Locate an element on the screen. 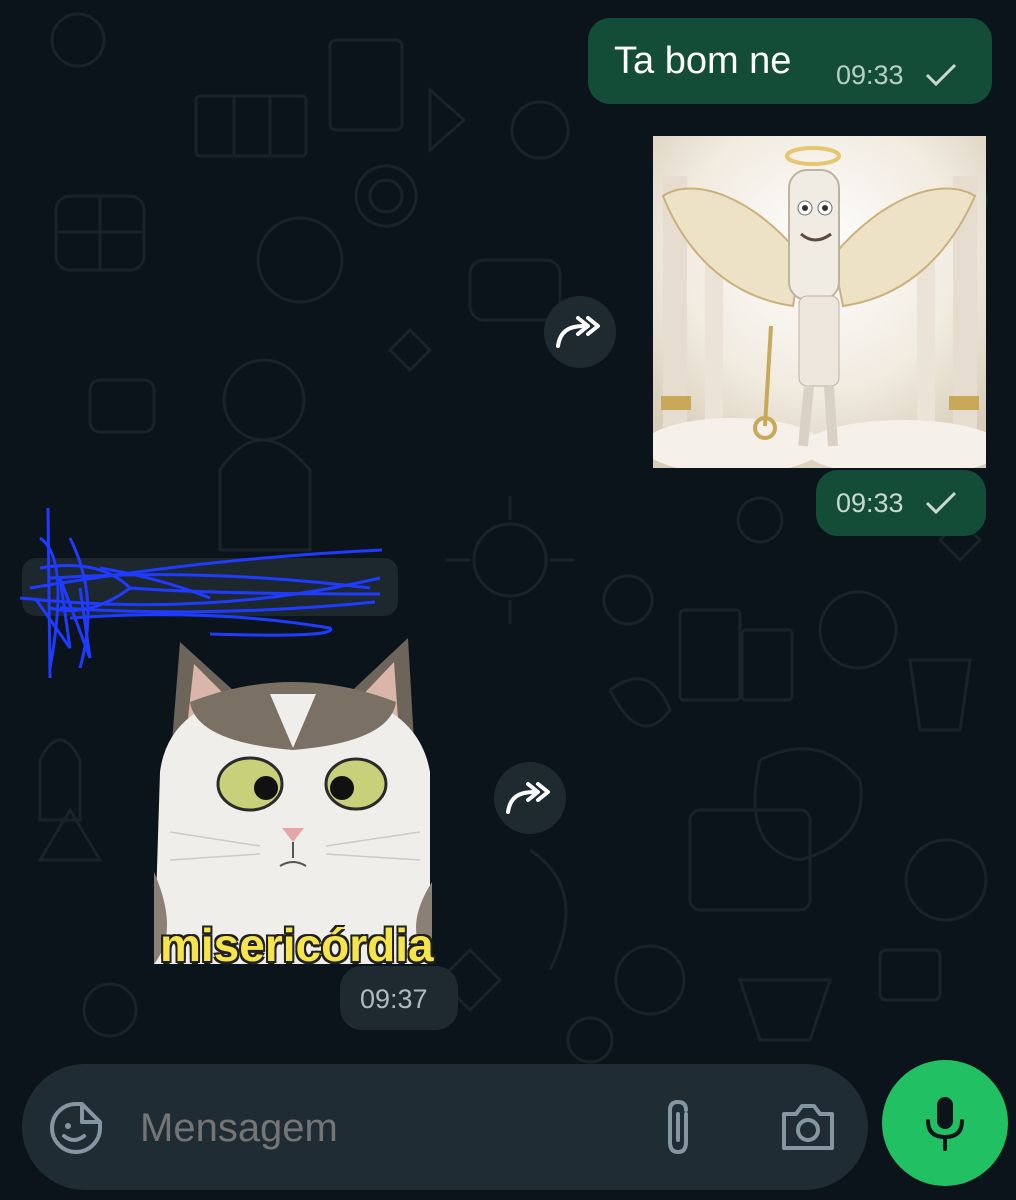  sticker-smile-icon is located at coordinates (76, 1128).